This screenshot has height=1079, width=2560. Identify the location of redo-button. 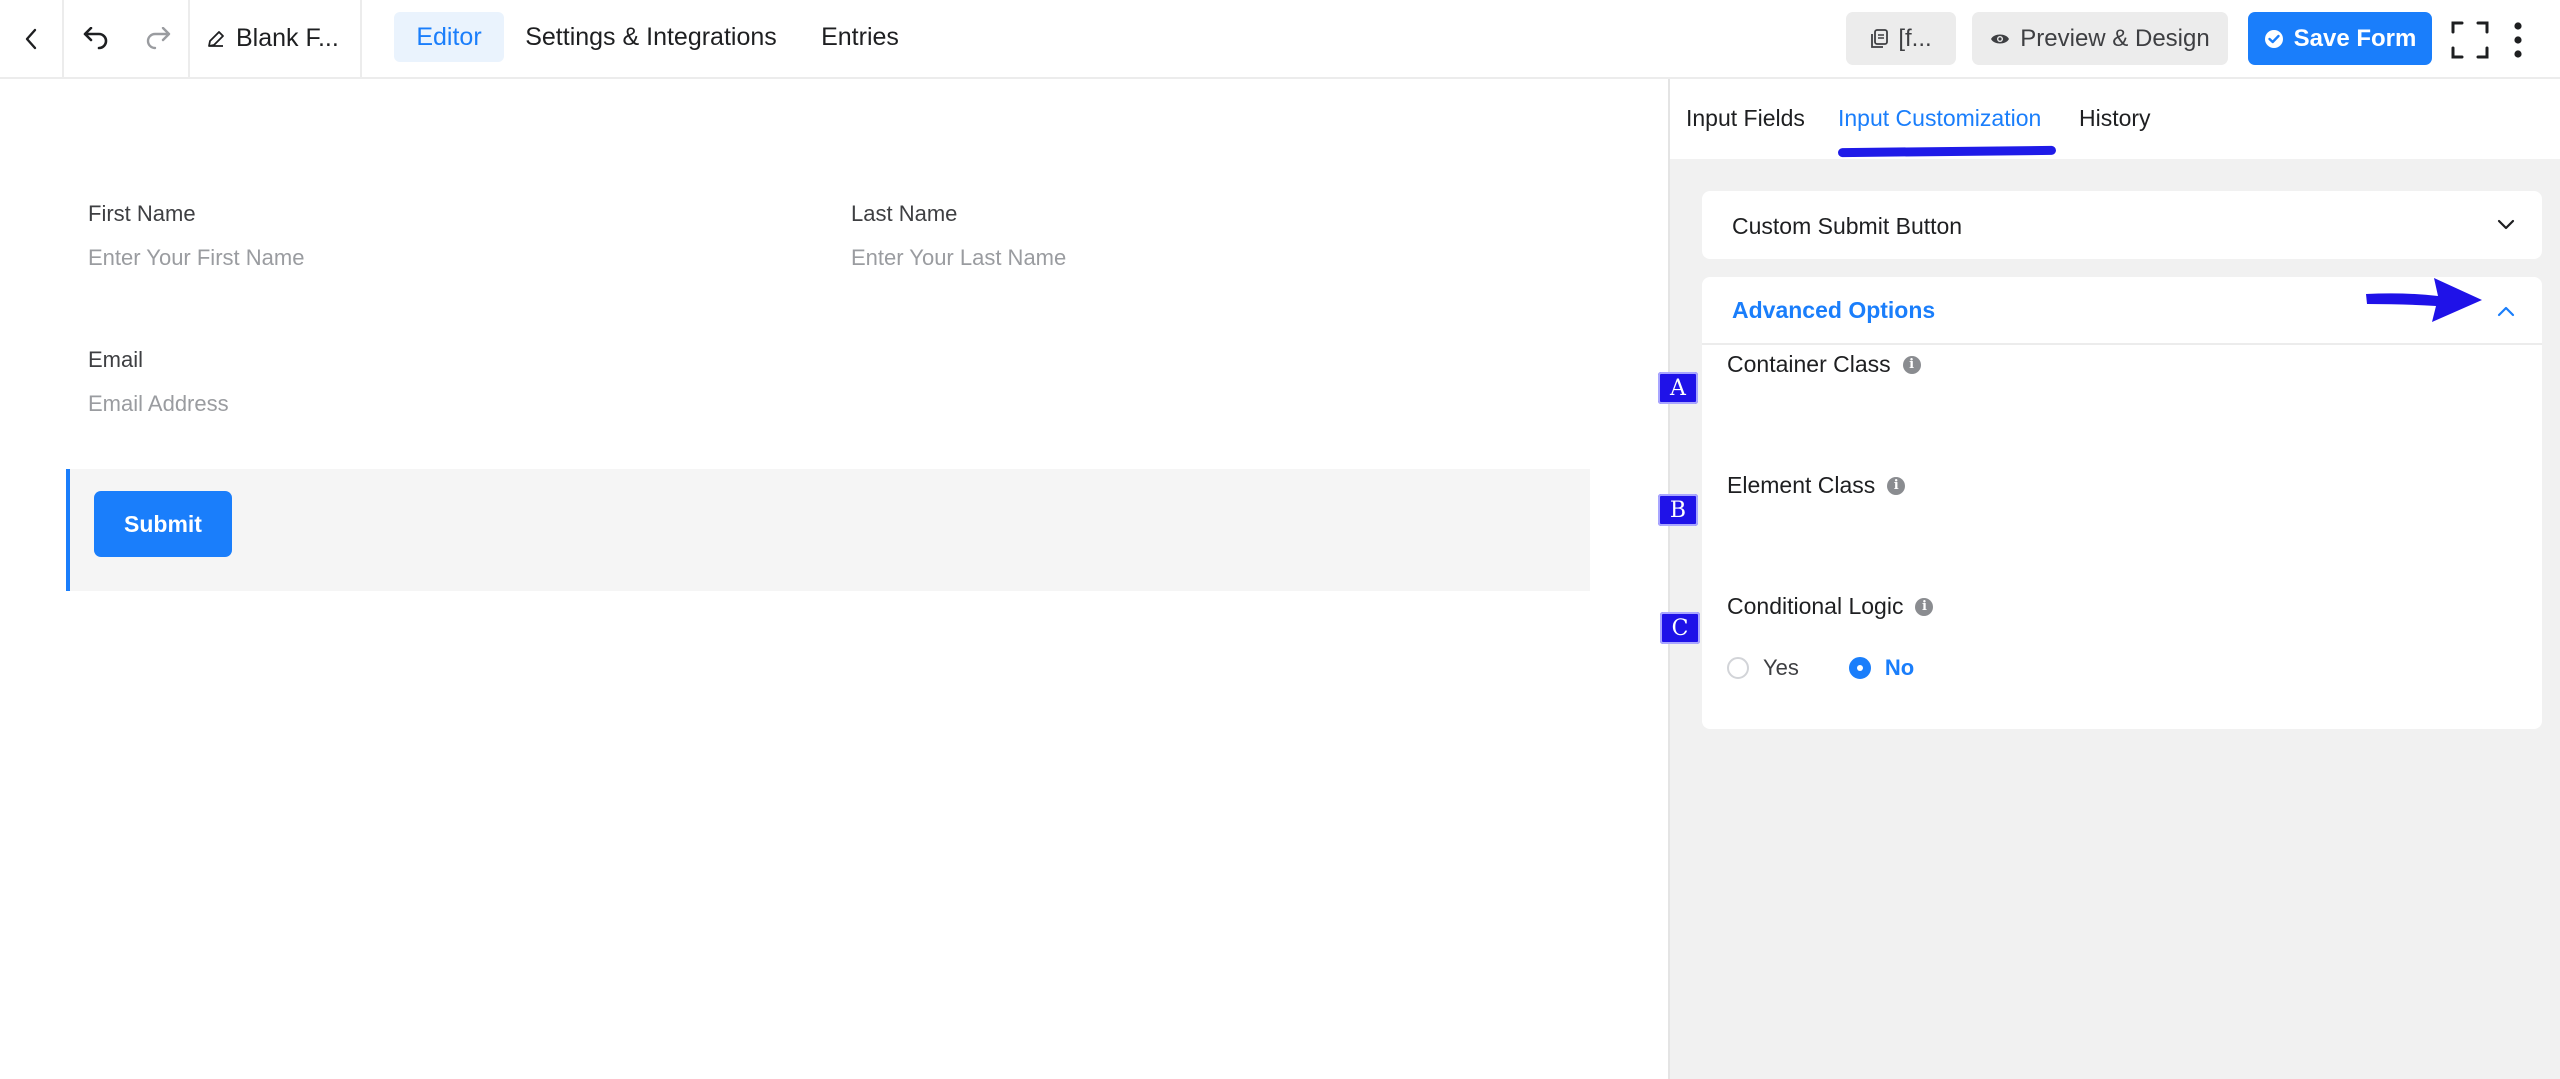
(159, 38).